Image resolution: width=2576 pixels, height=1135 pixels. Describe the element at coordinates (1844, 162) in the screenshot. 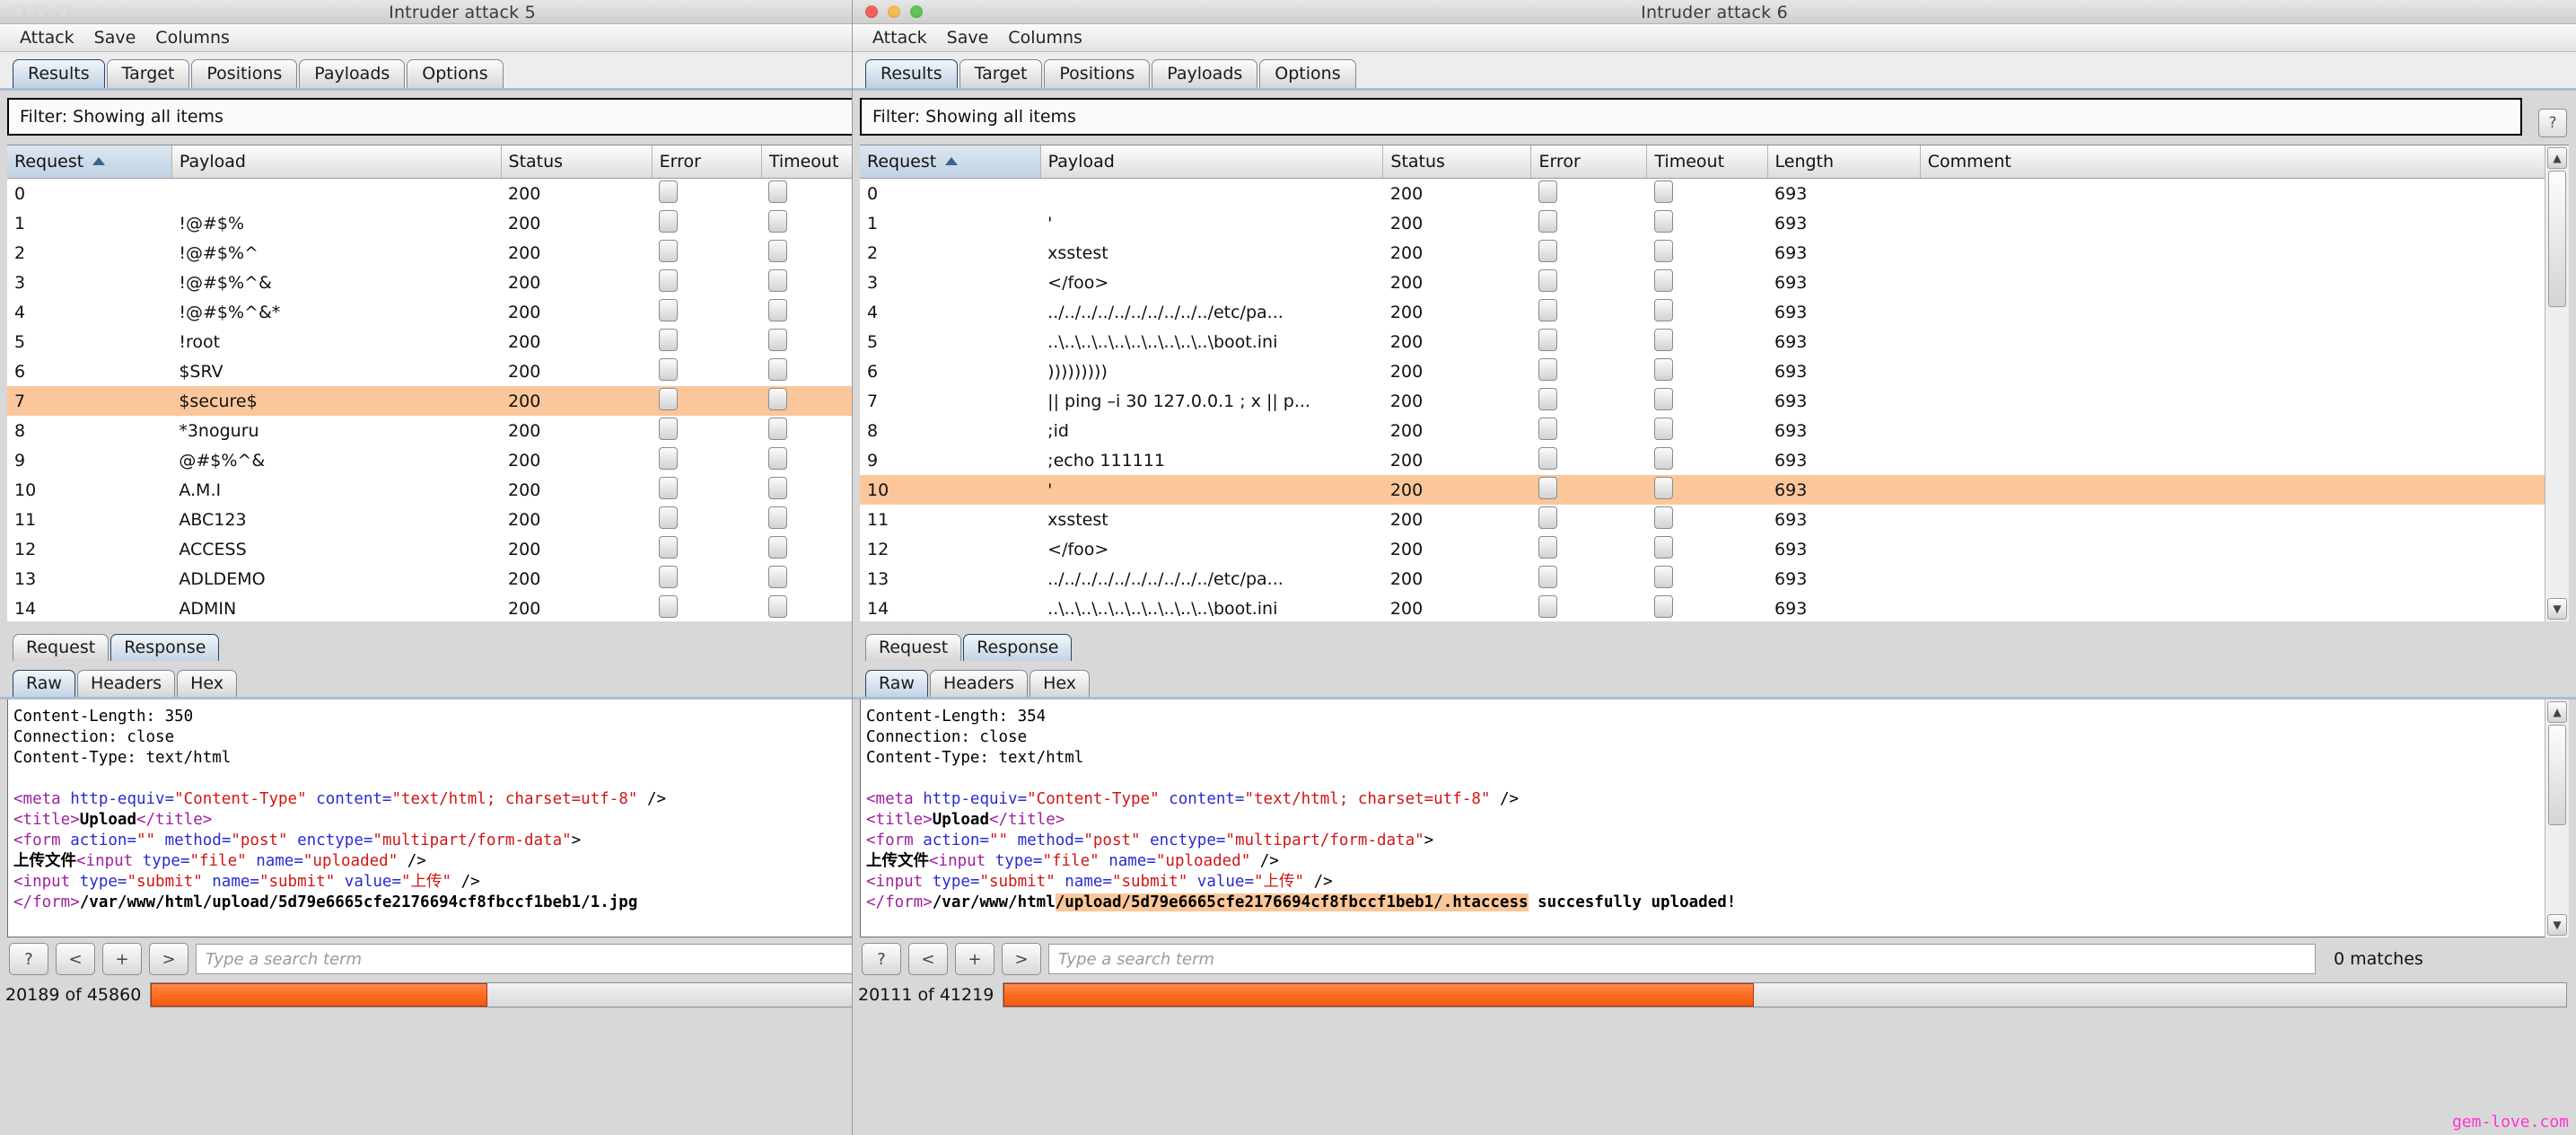

I see `column-header-length: Length` at that location.